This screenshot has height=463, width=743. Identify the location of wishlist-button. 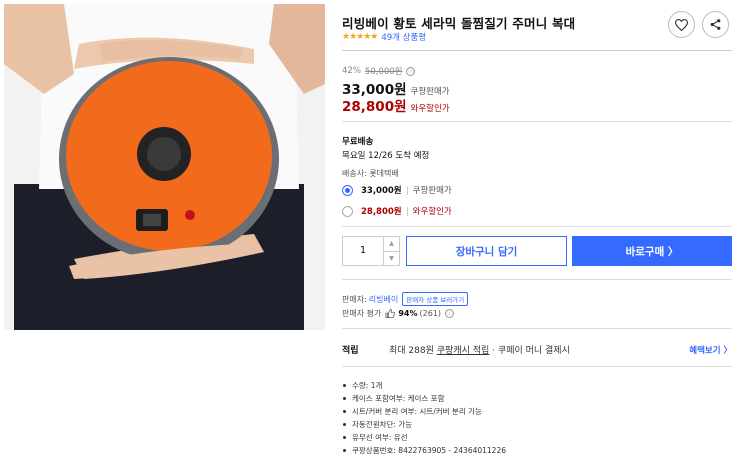
(681, 24).